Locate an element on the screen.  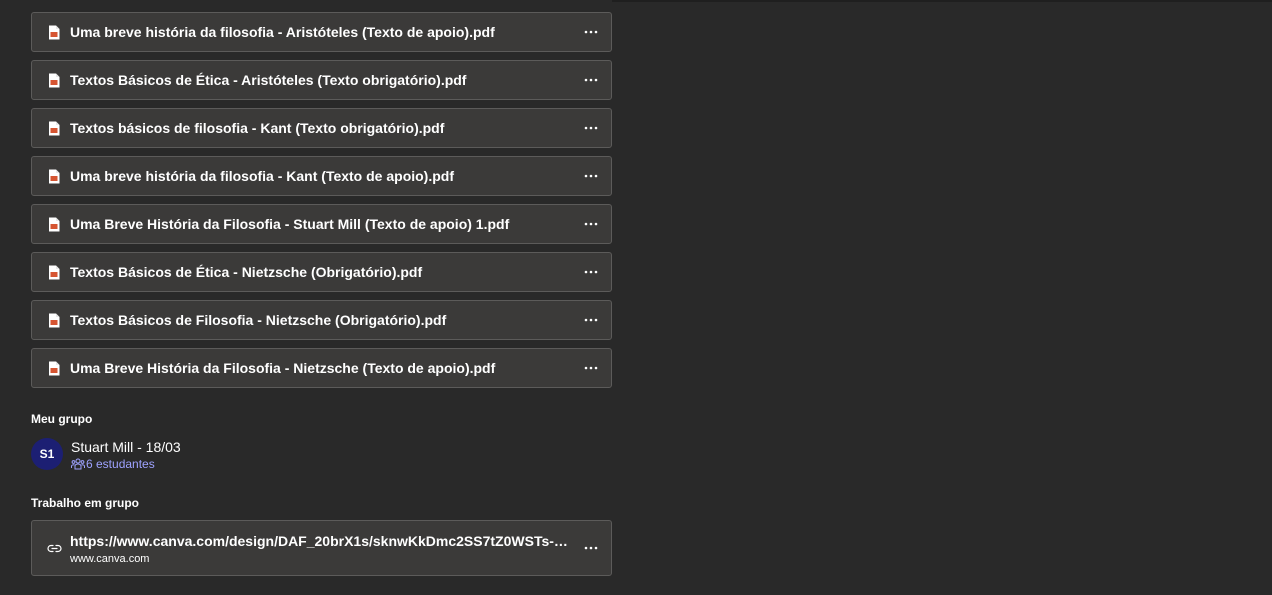
group-name: Stuart Mill - 18/03 is located at coordinates (126, 447).